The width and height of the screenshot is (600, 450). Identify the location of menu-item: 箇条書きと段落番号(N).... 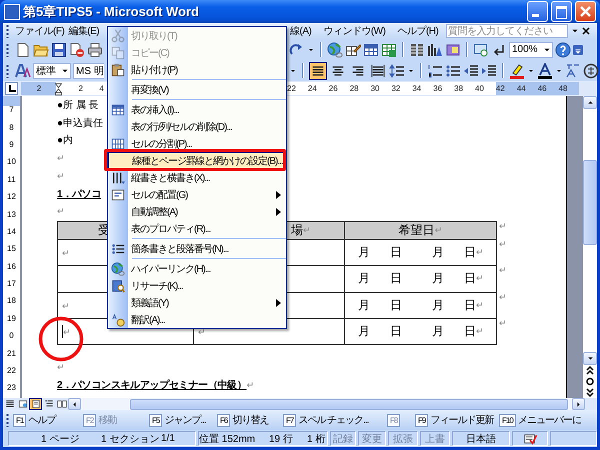
(197, 248).